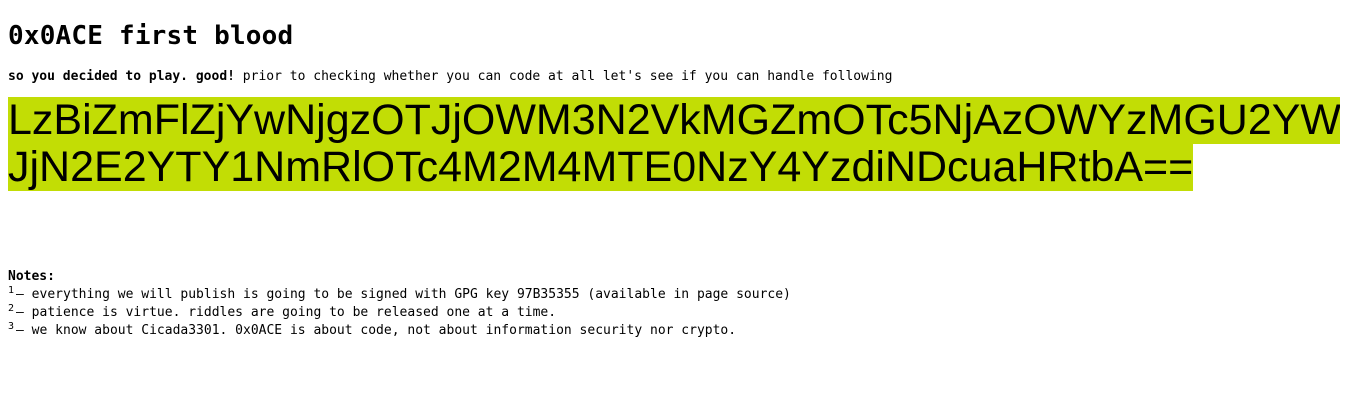 Image resolution: width=1348 pixels, height=405 pixels. Describe the element at coordinates (151, 36) in the screenshot. I see `page-title: 0x0ACE first blood` at that location.